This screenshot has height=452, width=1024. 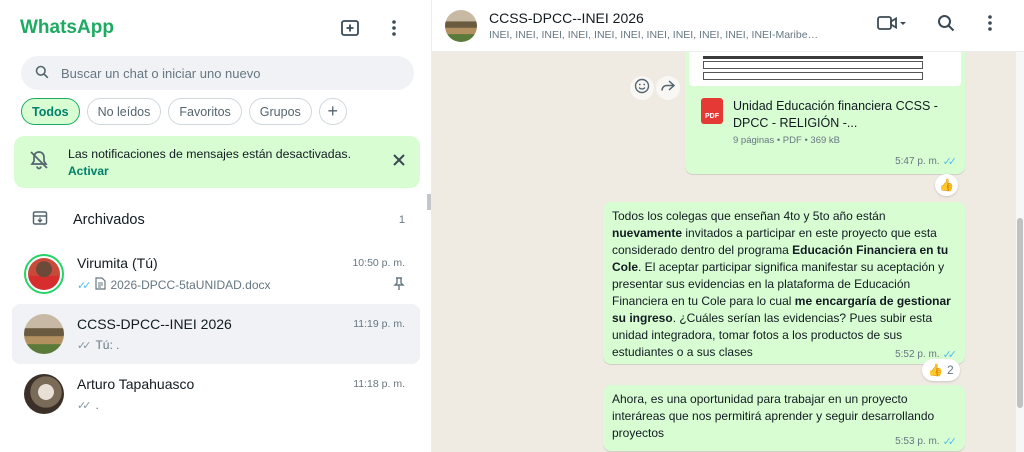 I want to click on reaction-badge: 👍 2, so click(x=941, y=370).